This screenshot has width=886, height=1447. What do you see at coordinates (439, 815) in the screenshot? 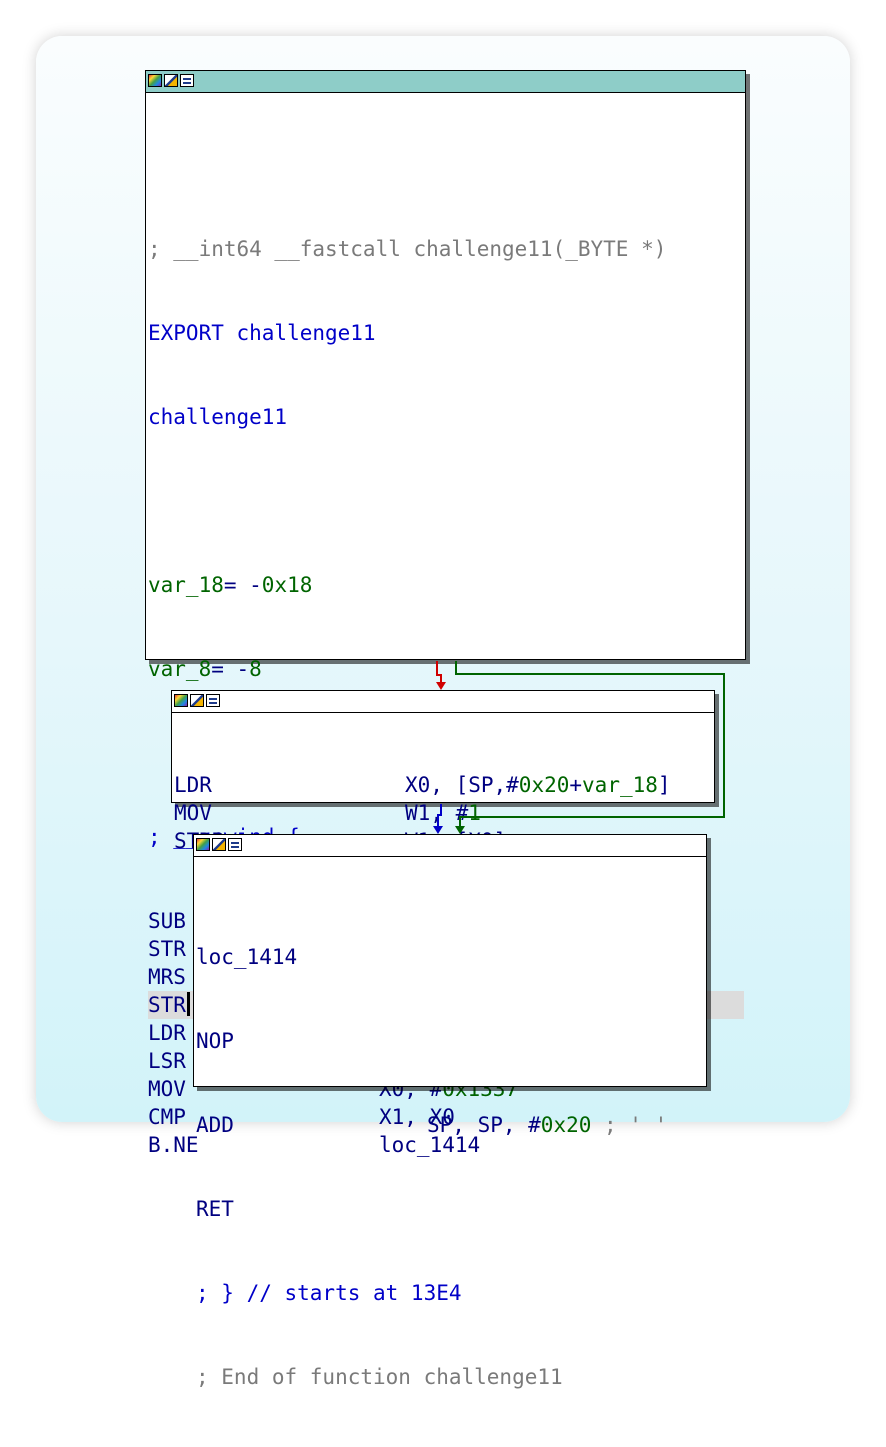
I see `edge-fallthrough` at bounding box center [439, 815].